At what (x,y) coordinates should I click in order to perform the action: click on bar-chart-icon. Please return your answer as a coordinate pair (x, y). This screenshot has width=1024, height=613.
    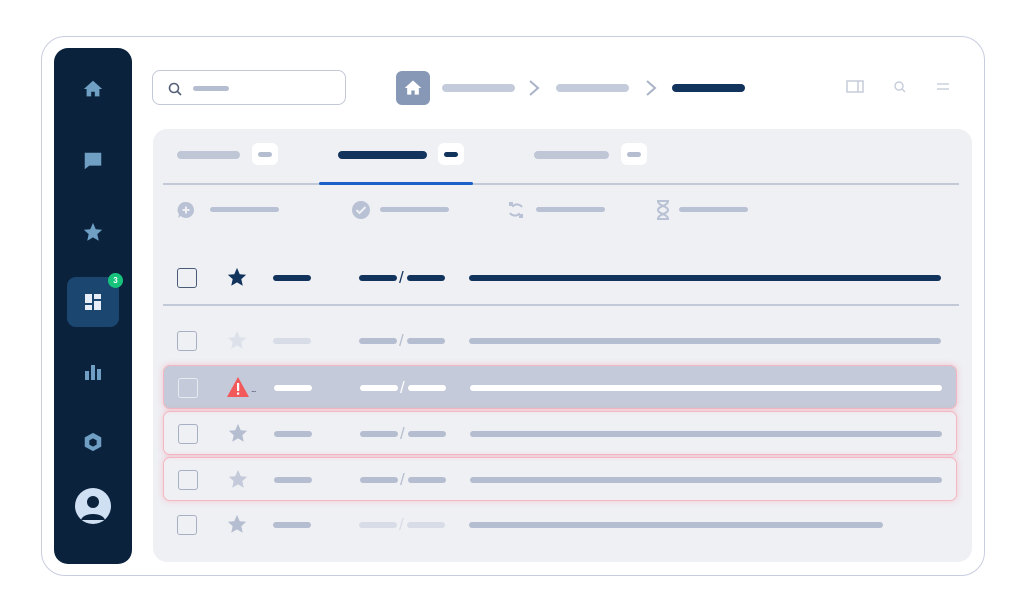
    Looking at the image, I should click on (93, 372).